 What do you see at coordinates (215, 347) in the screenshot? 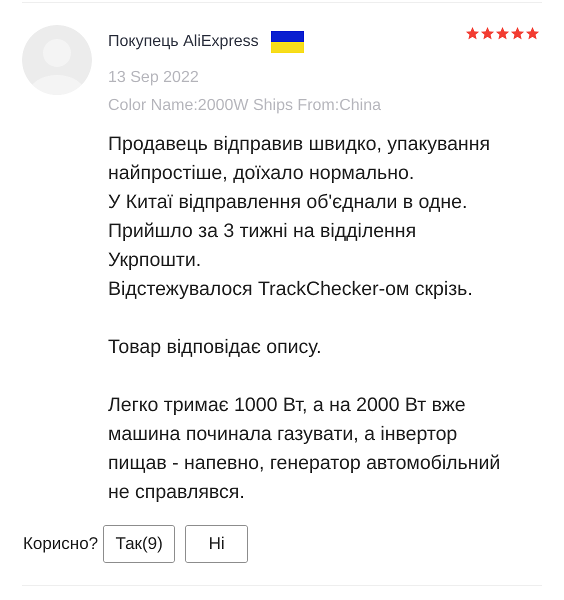
I see `review-paragraph: Товар відповідає опису.` at bounding box center [215, 347].